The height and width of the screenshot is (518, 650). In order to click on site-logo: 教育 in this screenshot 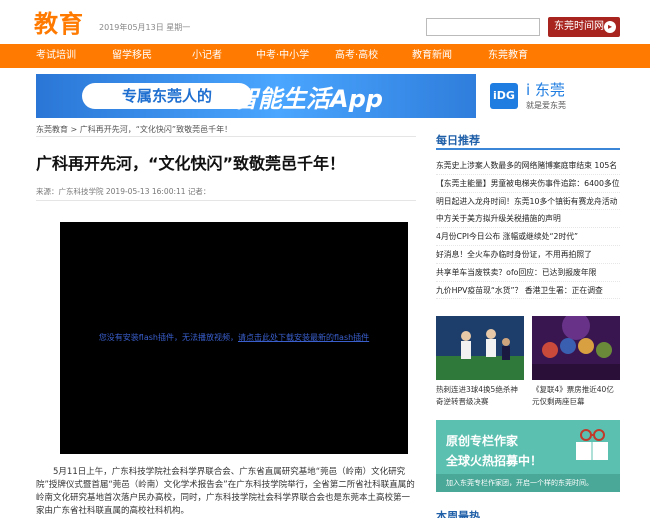, I will do `click(59, 21)`.